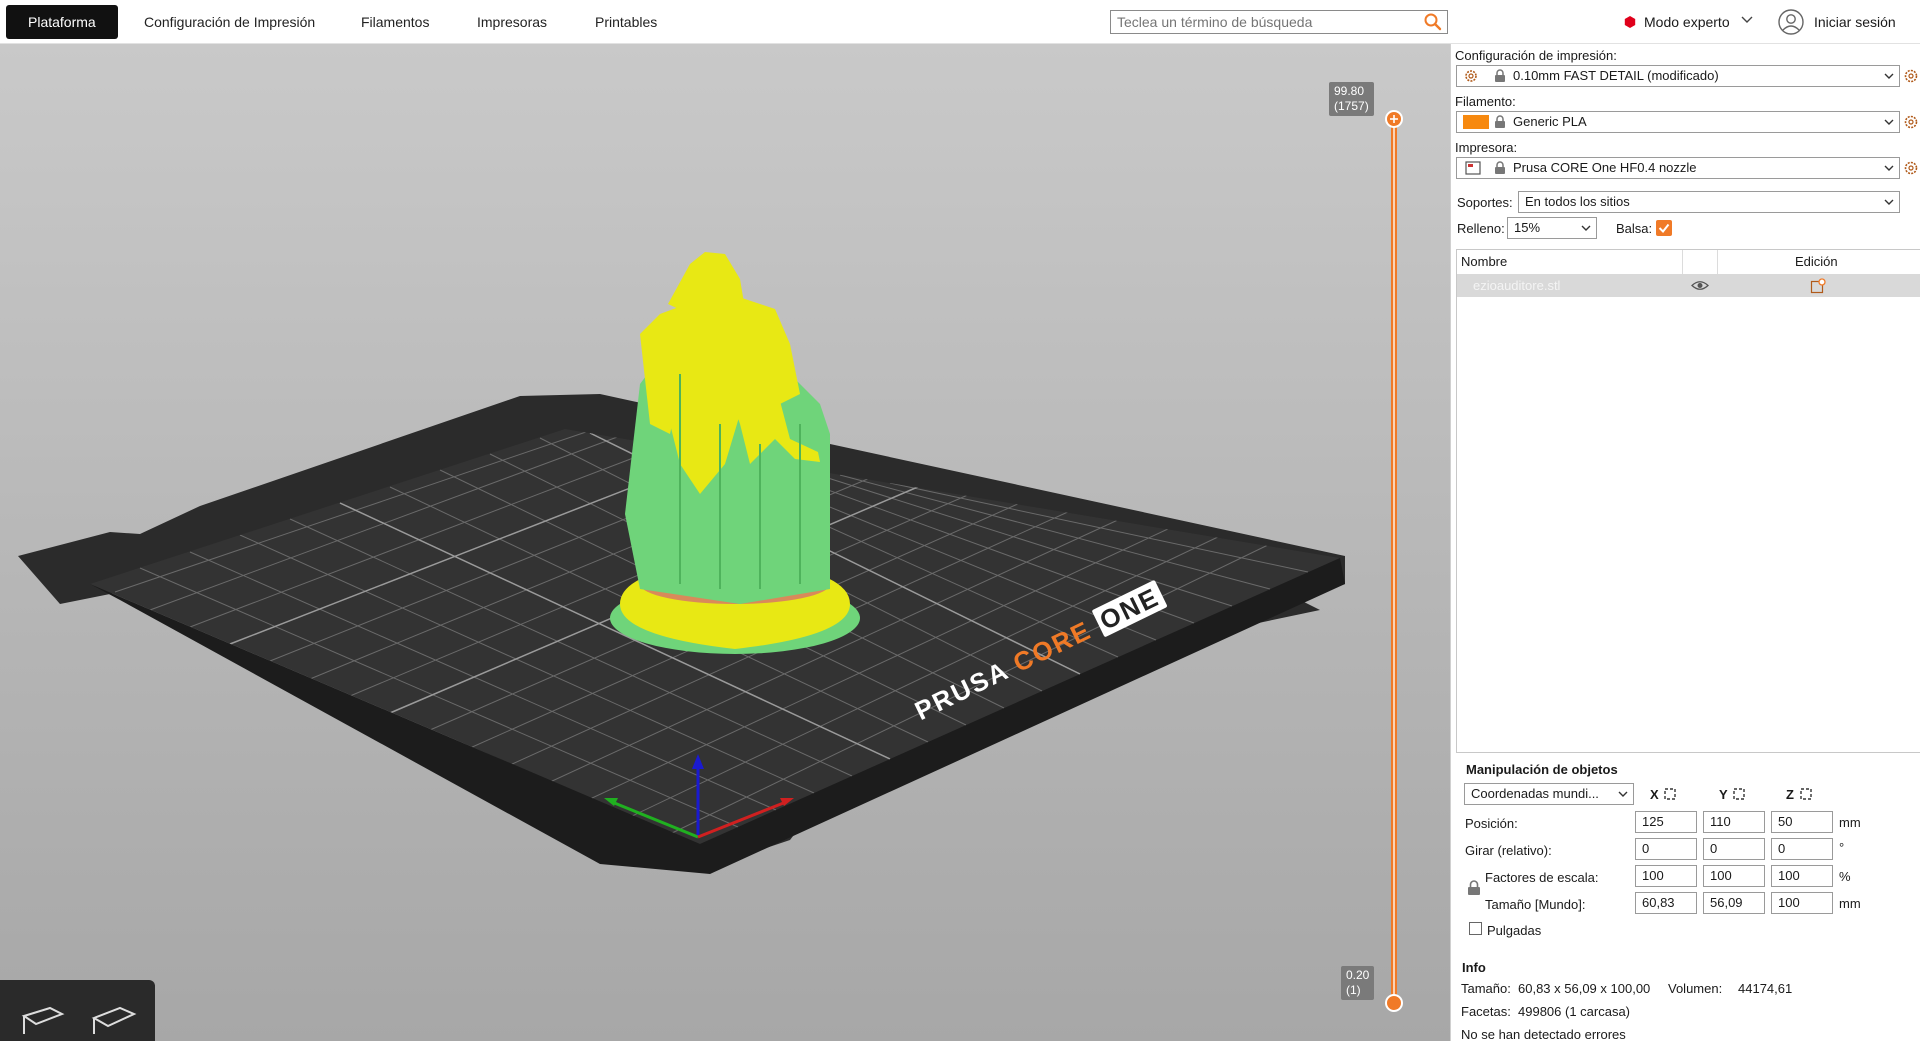 Image resolution: width=1920 pixels, height=1042 pixels. I want to click on info-facets-label: Facetas:, so click(1486, 1011).